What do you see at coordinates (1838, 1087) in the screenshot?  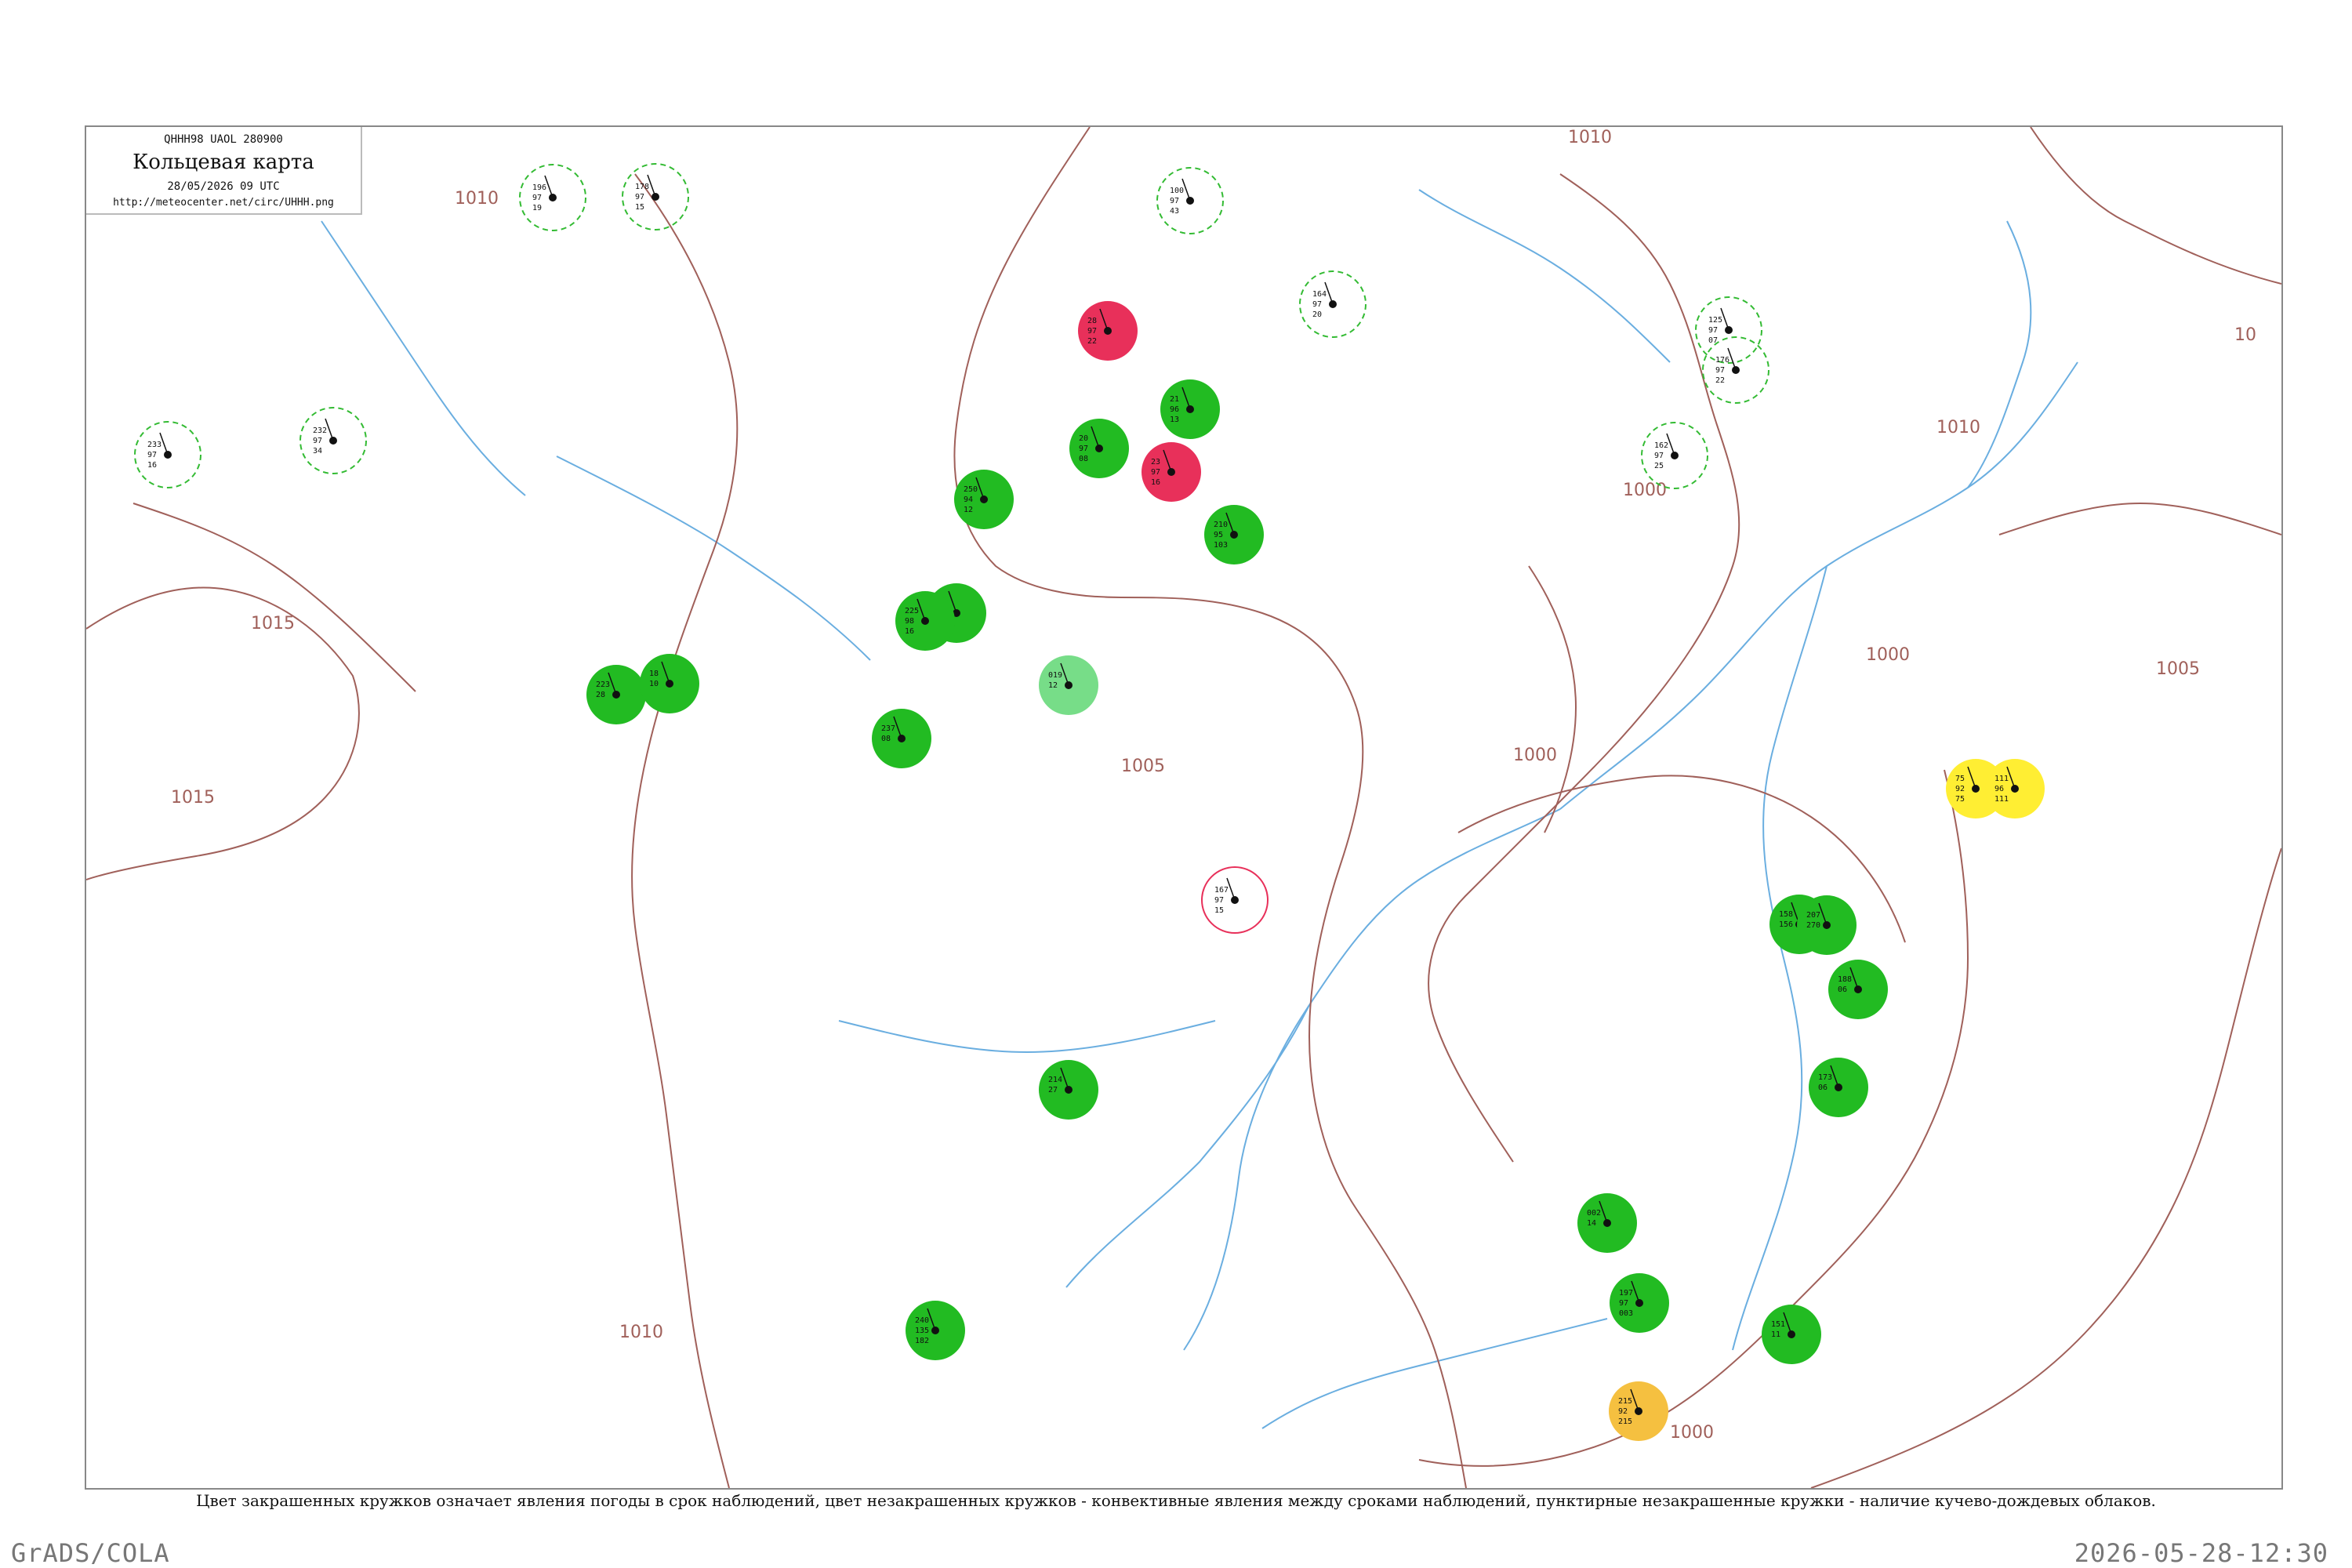 I see `station-marker: 17306` at bounding box center [1838, 1087].